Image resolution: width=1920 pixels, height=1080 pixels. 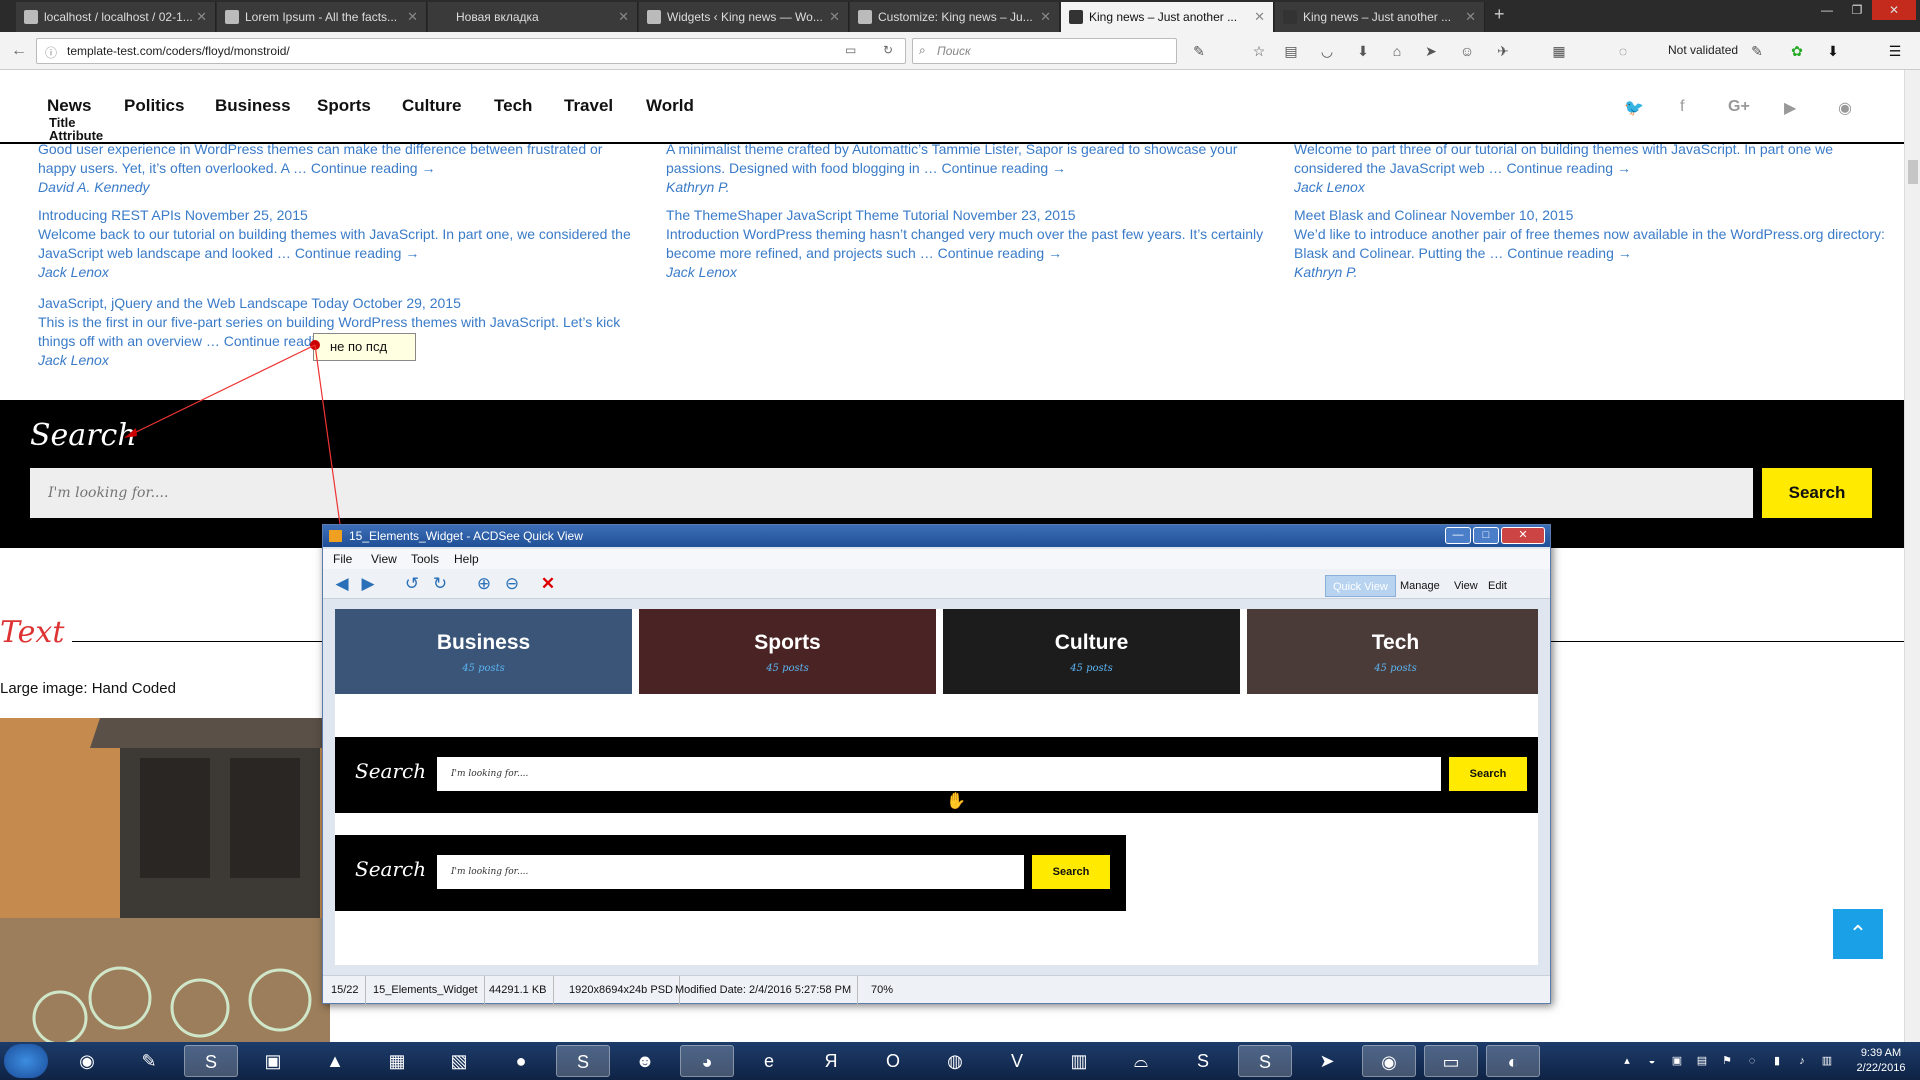 What do you see at coordinates (1451, 1061) in the screenshot?
I see `explorer-taskbar-icon: ▭` at bounding box center [1451, 1061].